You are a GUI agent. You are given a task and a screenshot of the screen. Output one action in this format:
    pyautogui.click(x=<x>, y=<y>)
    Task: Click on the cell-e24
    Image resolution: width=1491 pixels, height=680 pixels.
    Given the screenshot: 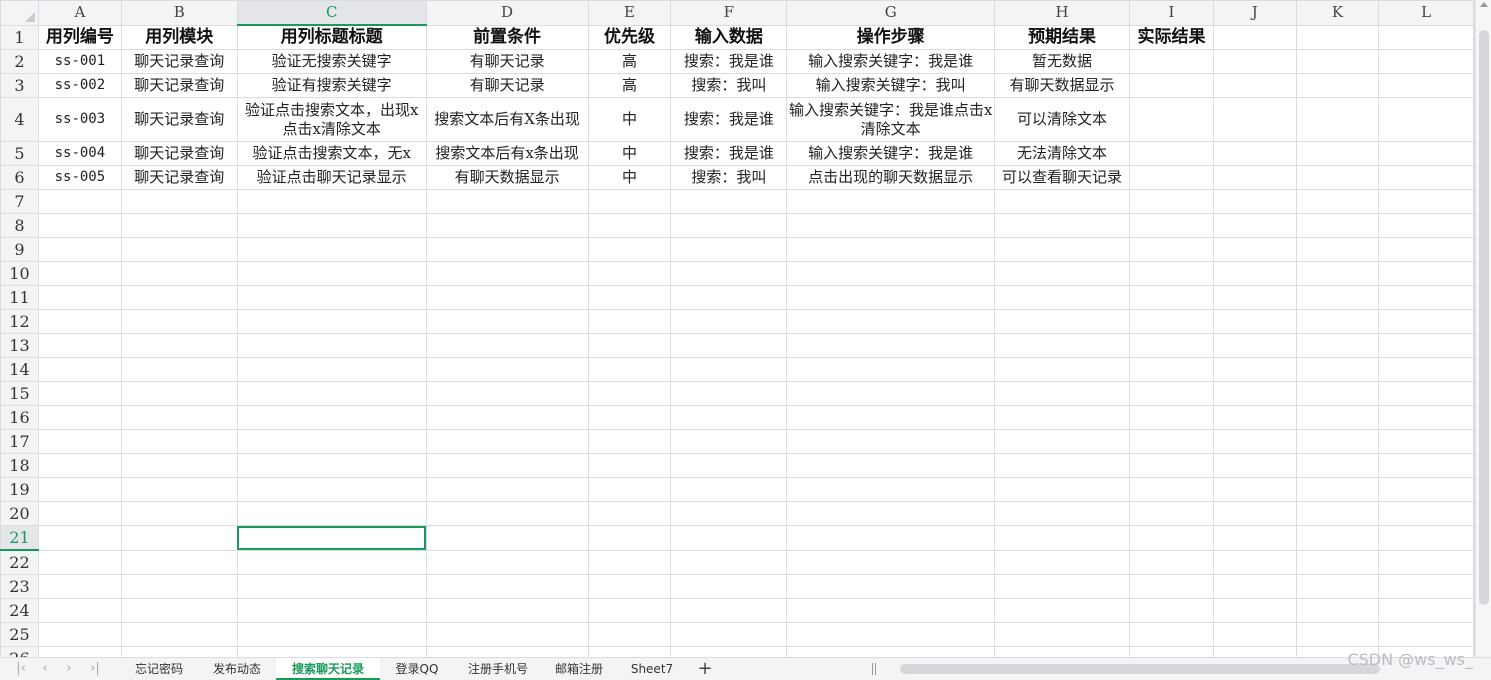 What is the action you would take?
    pyautogui.click(x=629, y=610)
    